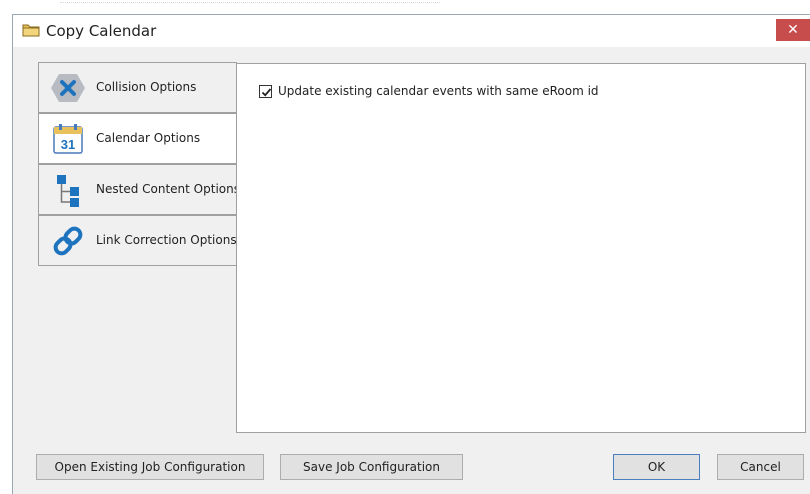 This screenshot has height=494, width=810. What do you see at coordinates (793, 30) in the screenshot?
I see `close-button: ✕` at bounding box center [793, 30].